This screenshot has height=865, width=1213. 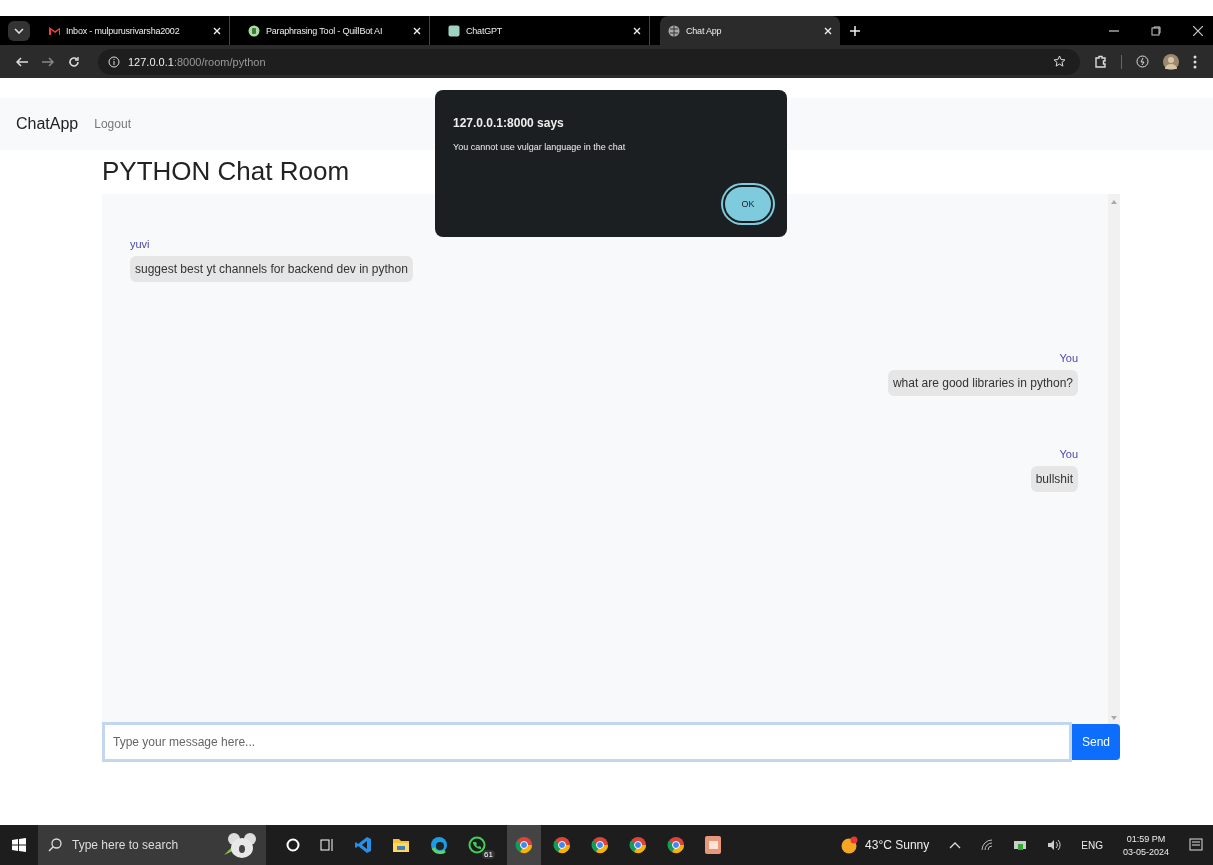 I want to click on clock-time: 01:59 PM, so click(x=1146, y=838).